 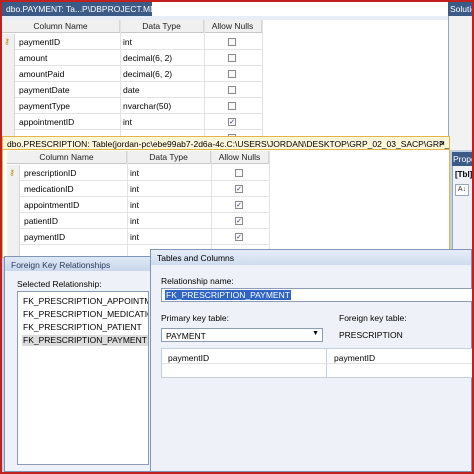 What do you see at coordinates (460, 9) in the screenshot?
I see `tab-solution-explorer: Solution` at bounding box center [460, 9].